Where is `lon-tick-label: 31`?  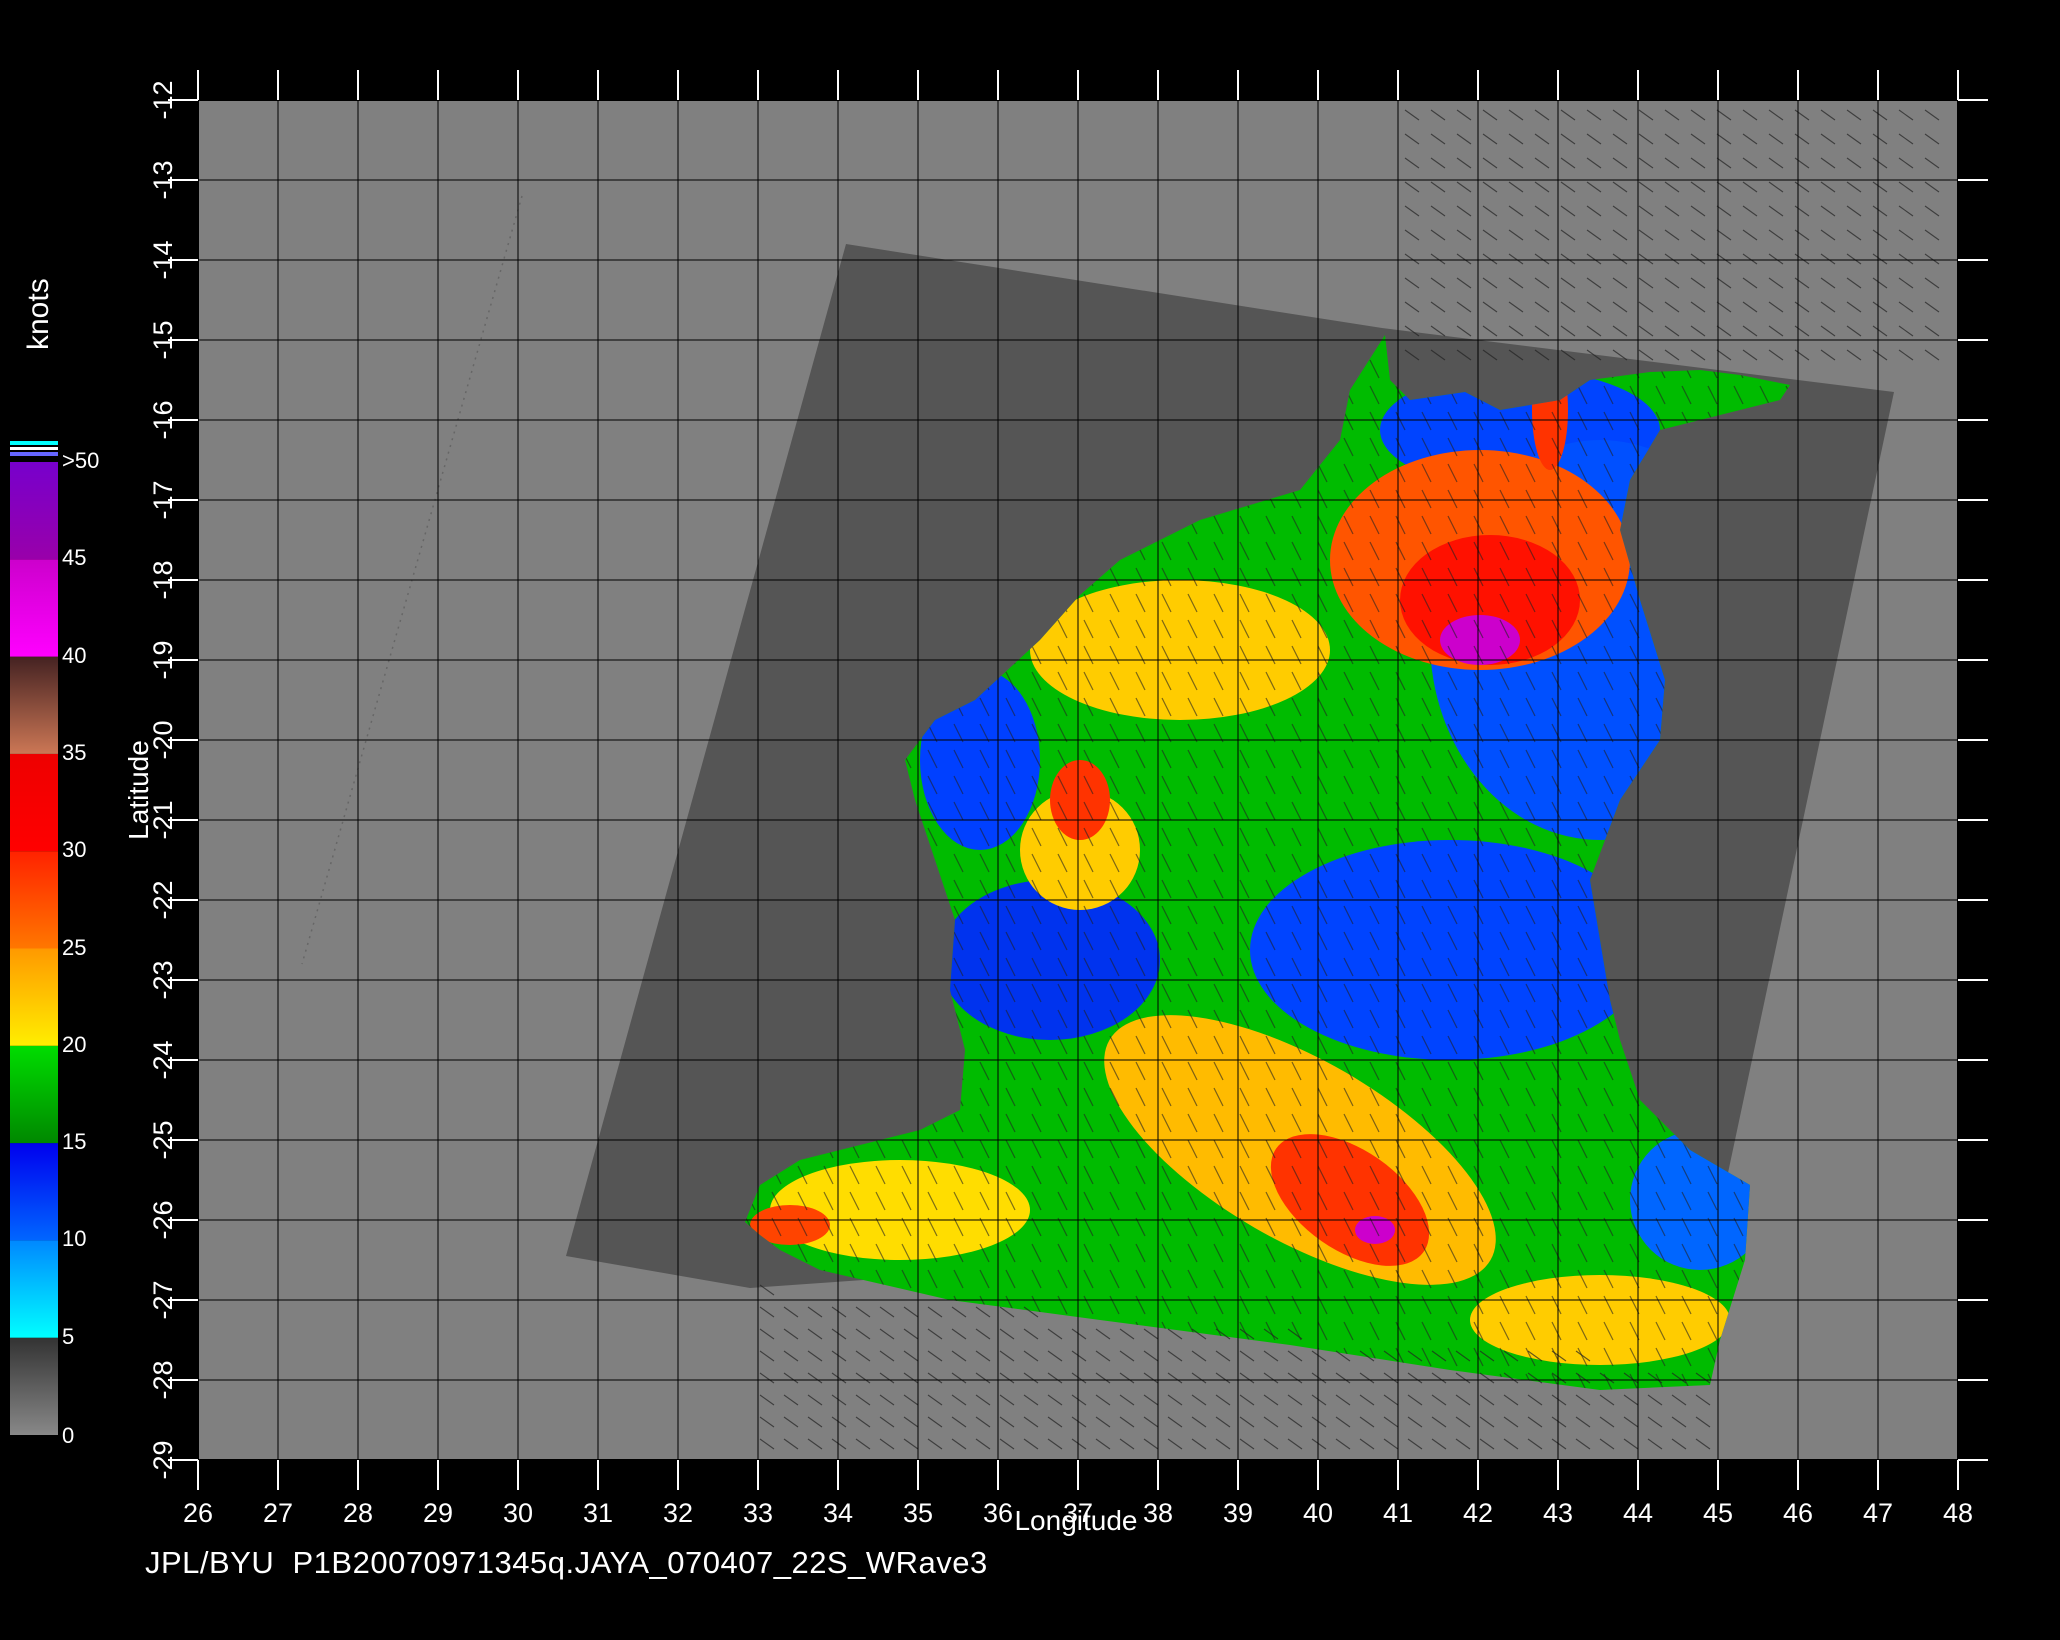
lon-tick-label: 31 is located at coordinates (598, 1513).